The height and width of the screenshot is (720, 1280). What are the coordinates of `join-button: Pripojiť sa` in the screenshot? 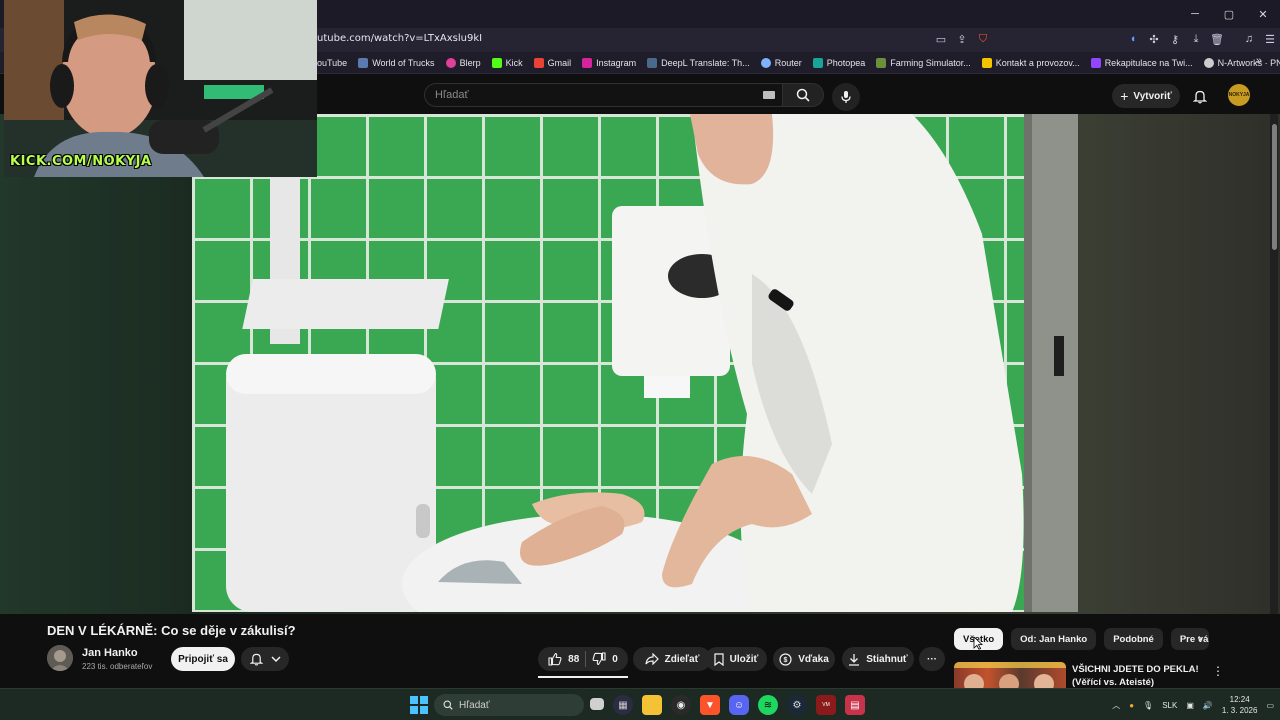 It's located at (203, 659).